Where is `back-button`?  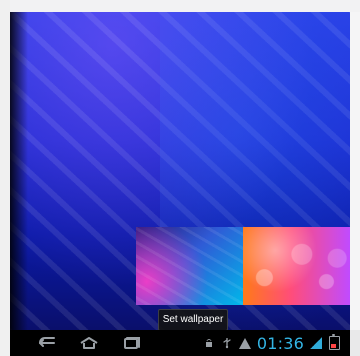 back-button is located at coordinates (45, 343).